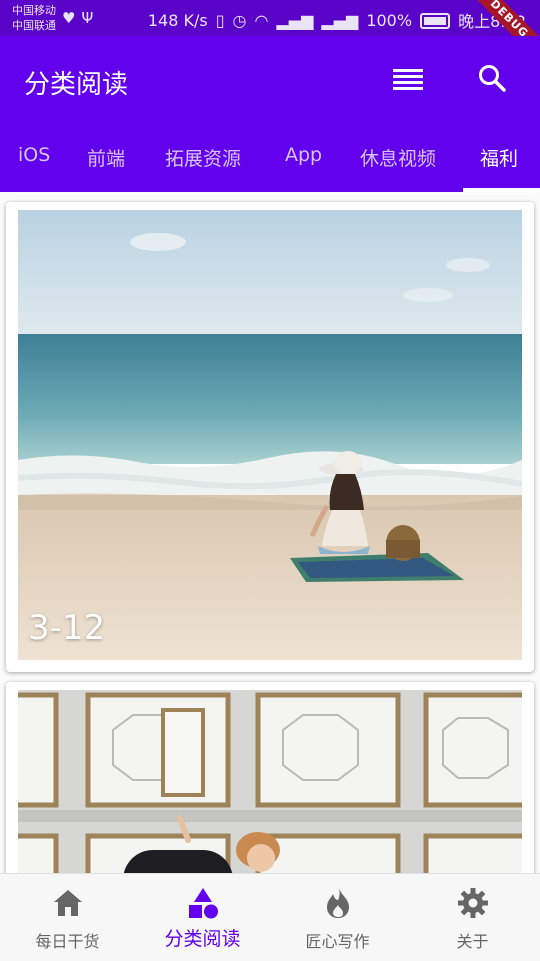  What do you see at coordinates (295, 20) in the screenshot?
I see `signal-icon: ▂▄▆` at bounding box center [295, 20].